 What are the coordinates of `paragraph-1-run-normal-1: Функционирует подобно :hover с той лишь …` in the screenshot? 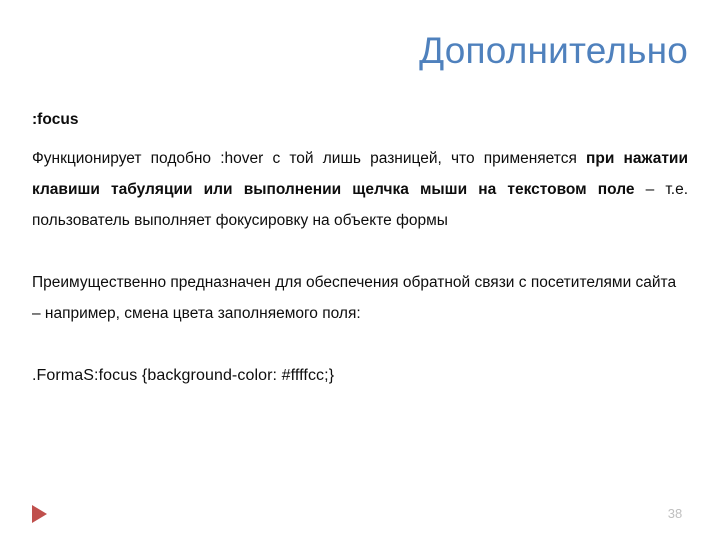 It's located at (309, 158).